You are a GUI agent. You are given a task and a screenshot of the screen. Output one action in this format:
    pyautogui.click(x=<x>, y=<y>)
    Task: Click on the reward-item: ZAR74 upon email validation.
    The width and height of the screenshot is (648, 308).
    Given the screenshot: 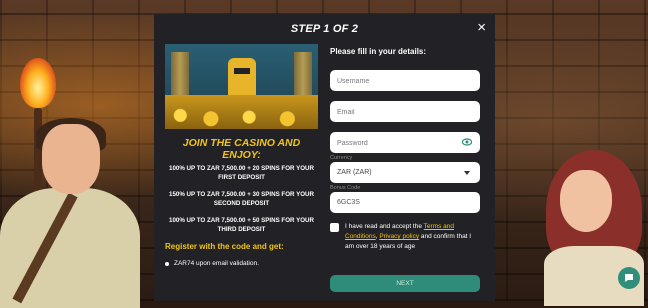 What is the action you would take?
    pyautogui.click(x=241, y=263)
    